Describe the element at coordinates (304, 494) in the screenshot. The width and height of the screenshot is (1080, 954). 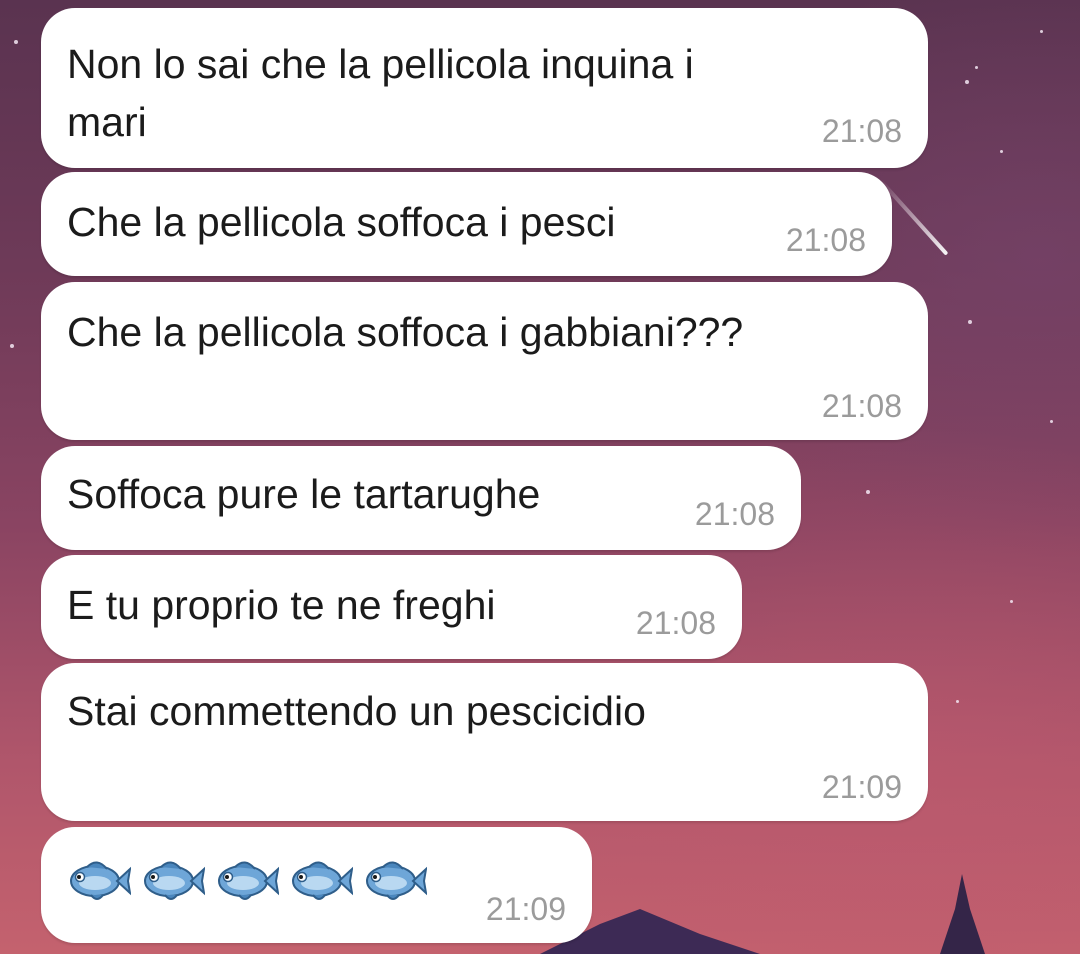
I see `message-text: Soffoca pure le tartarughe` at that location.